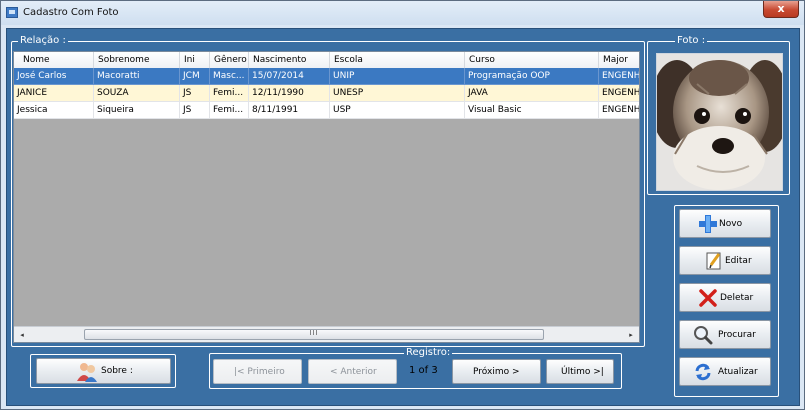  Describe the element at coordinates (229, 60) in the screenshot. I see `column-header-genero: Gênero` at that location.